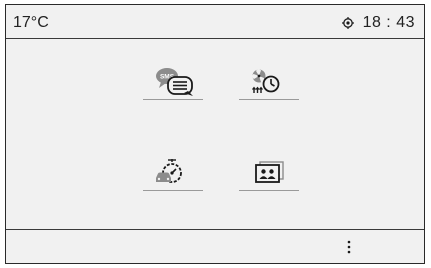 The image size is (431, 268). What do you see at coordinates (388, 22) in the screenshot?
I see `clock-time: 18 : 43` at bounding box center [388, 22].